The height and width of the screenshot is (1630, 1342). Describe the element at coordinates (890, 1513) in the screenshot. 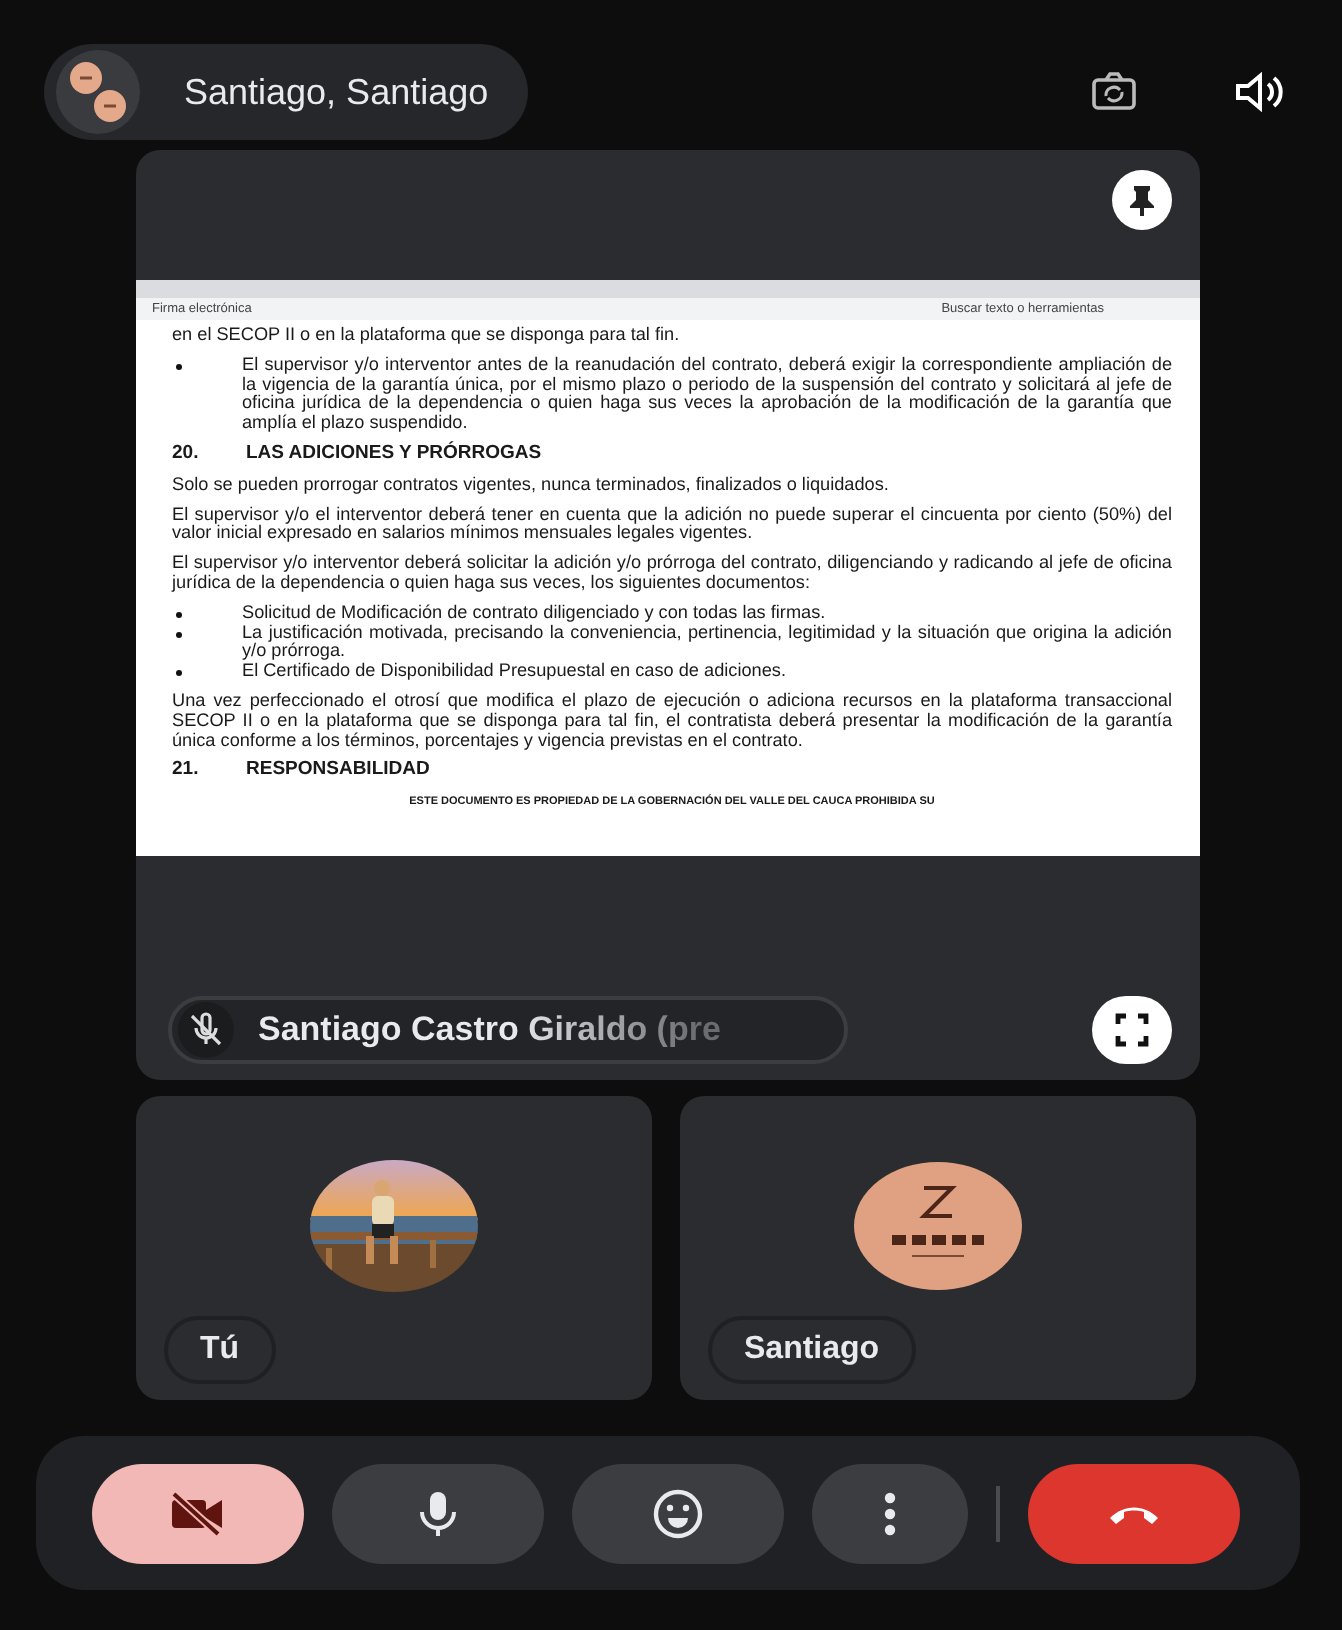

I see `more-vertical-icon` at that location.